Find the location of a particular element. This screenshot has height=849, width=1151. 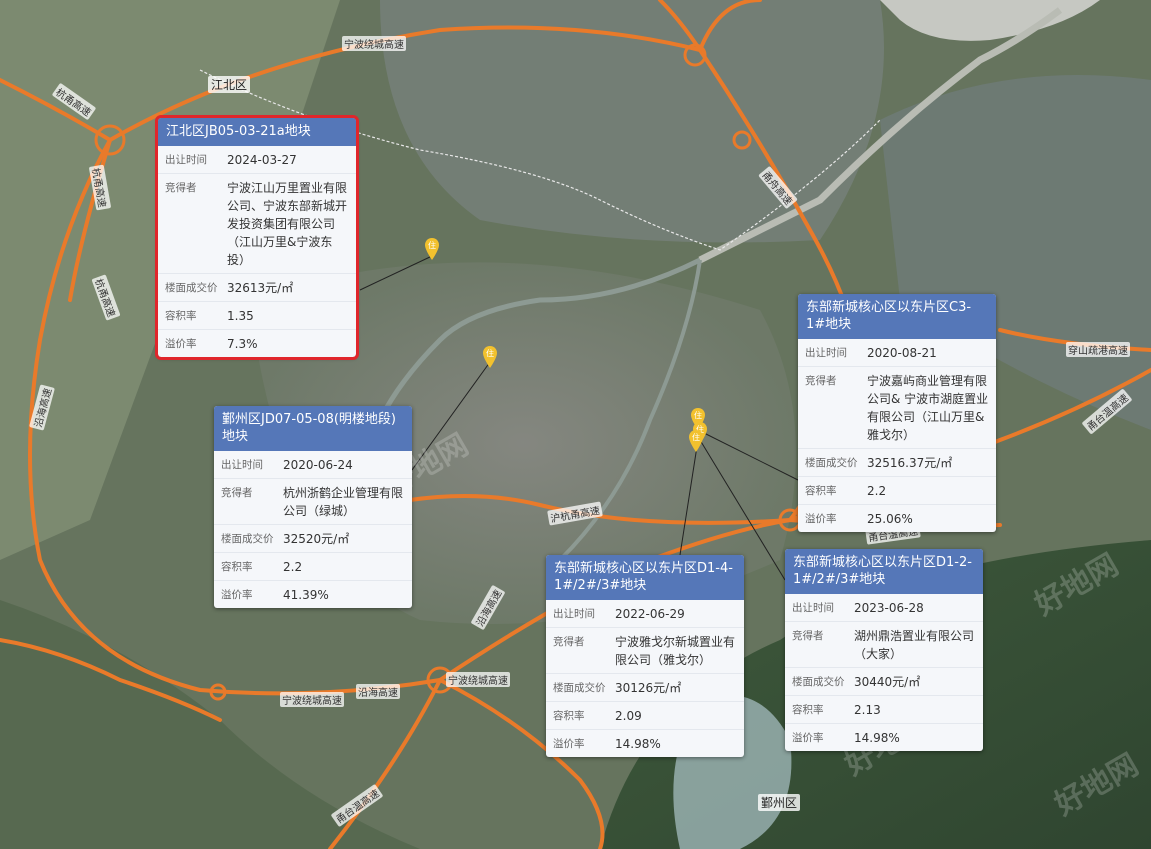

parcel-row-date: 出让时间 2023-06-28 is located at coordinates (884, 608).